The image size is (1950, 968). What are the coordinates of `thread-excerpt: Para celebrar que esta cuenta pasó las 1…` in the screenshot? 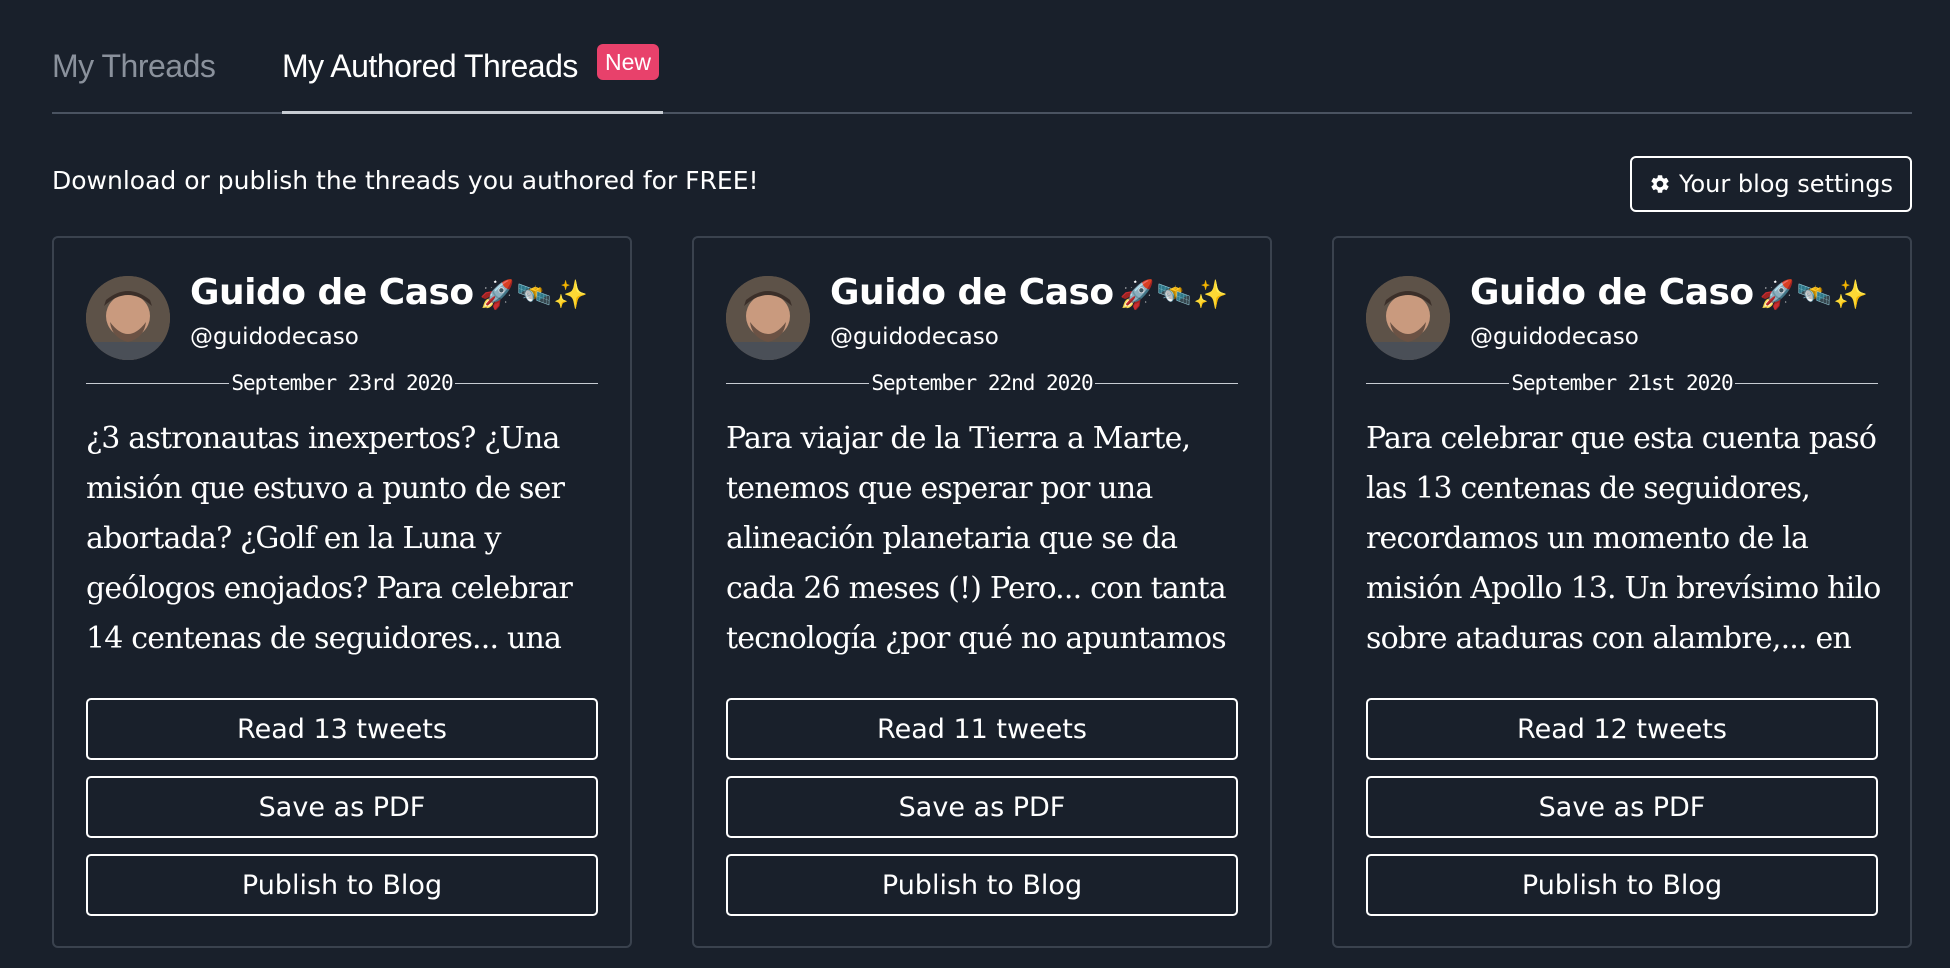 It's located at (1623, 538).